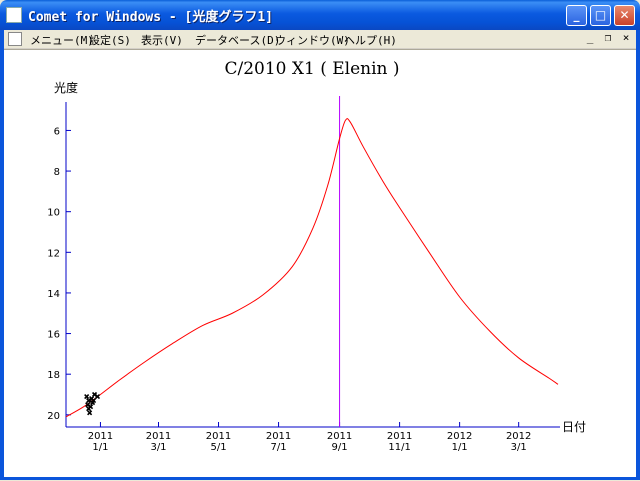 The image size is (640, 481). I want to click on x-tick-label: 9/1, so click(340, 447).